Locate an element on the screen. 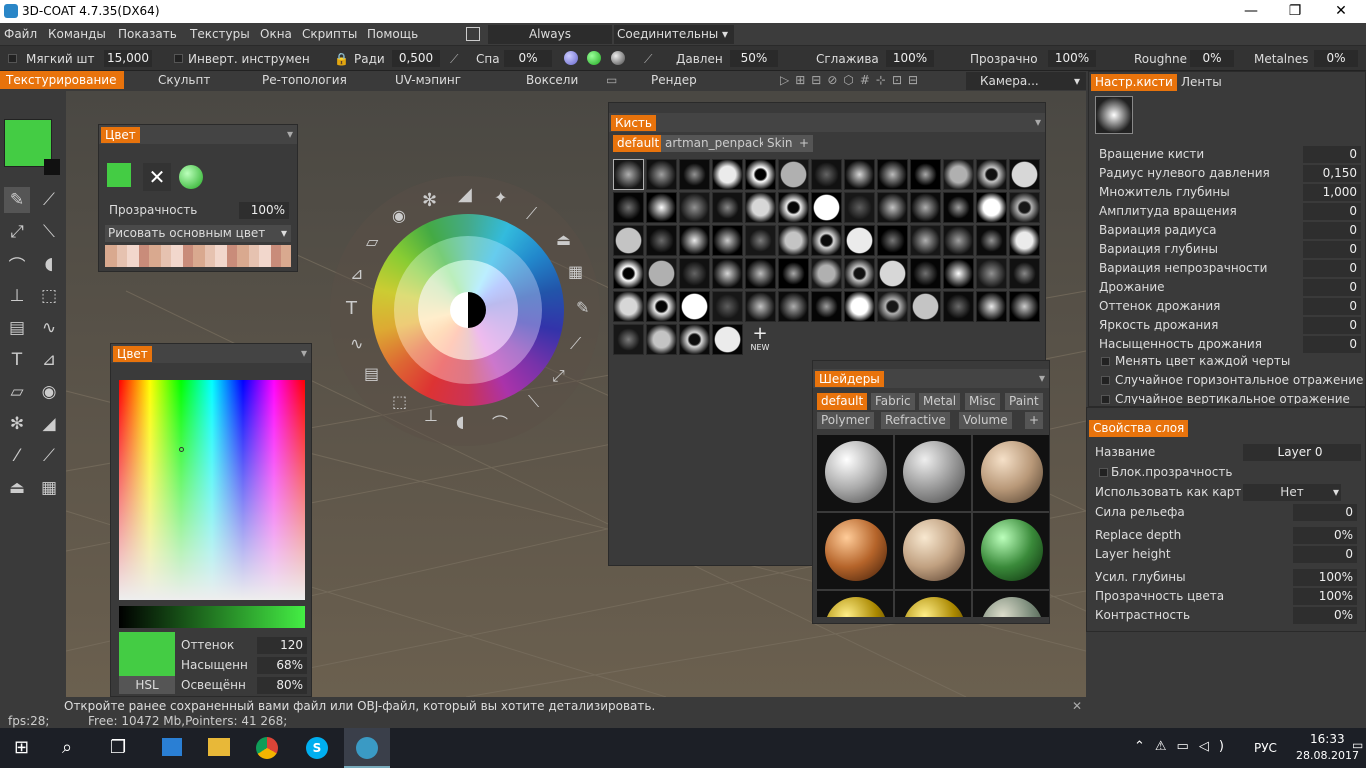  room-sculpt: Скульпт is located at coordinates (184, 80).